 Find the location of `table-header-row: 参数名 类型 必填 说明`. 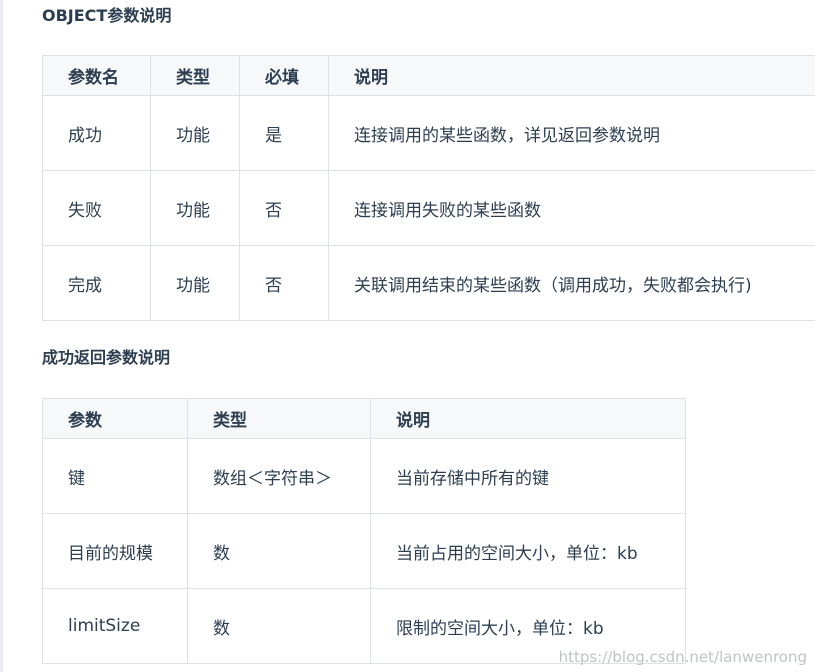

table-header-row: 参数名 类型 必填 说明 is located at coordinates (428, 75).